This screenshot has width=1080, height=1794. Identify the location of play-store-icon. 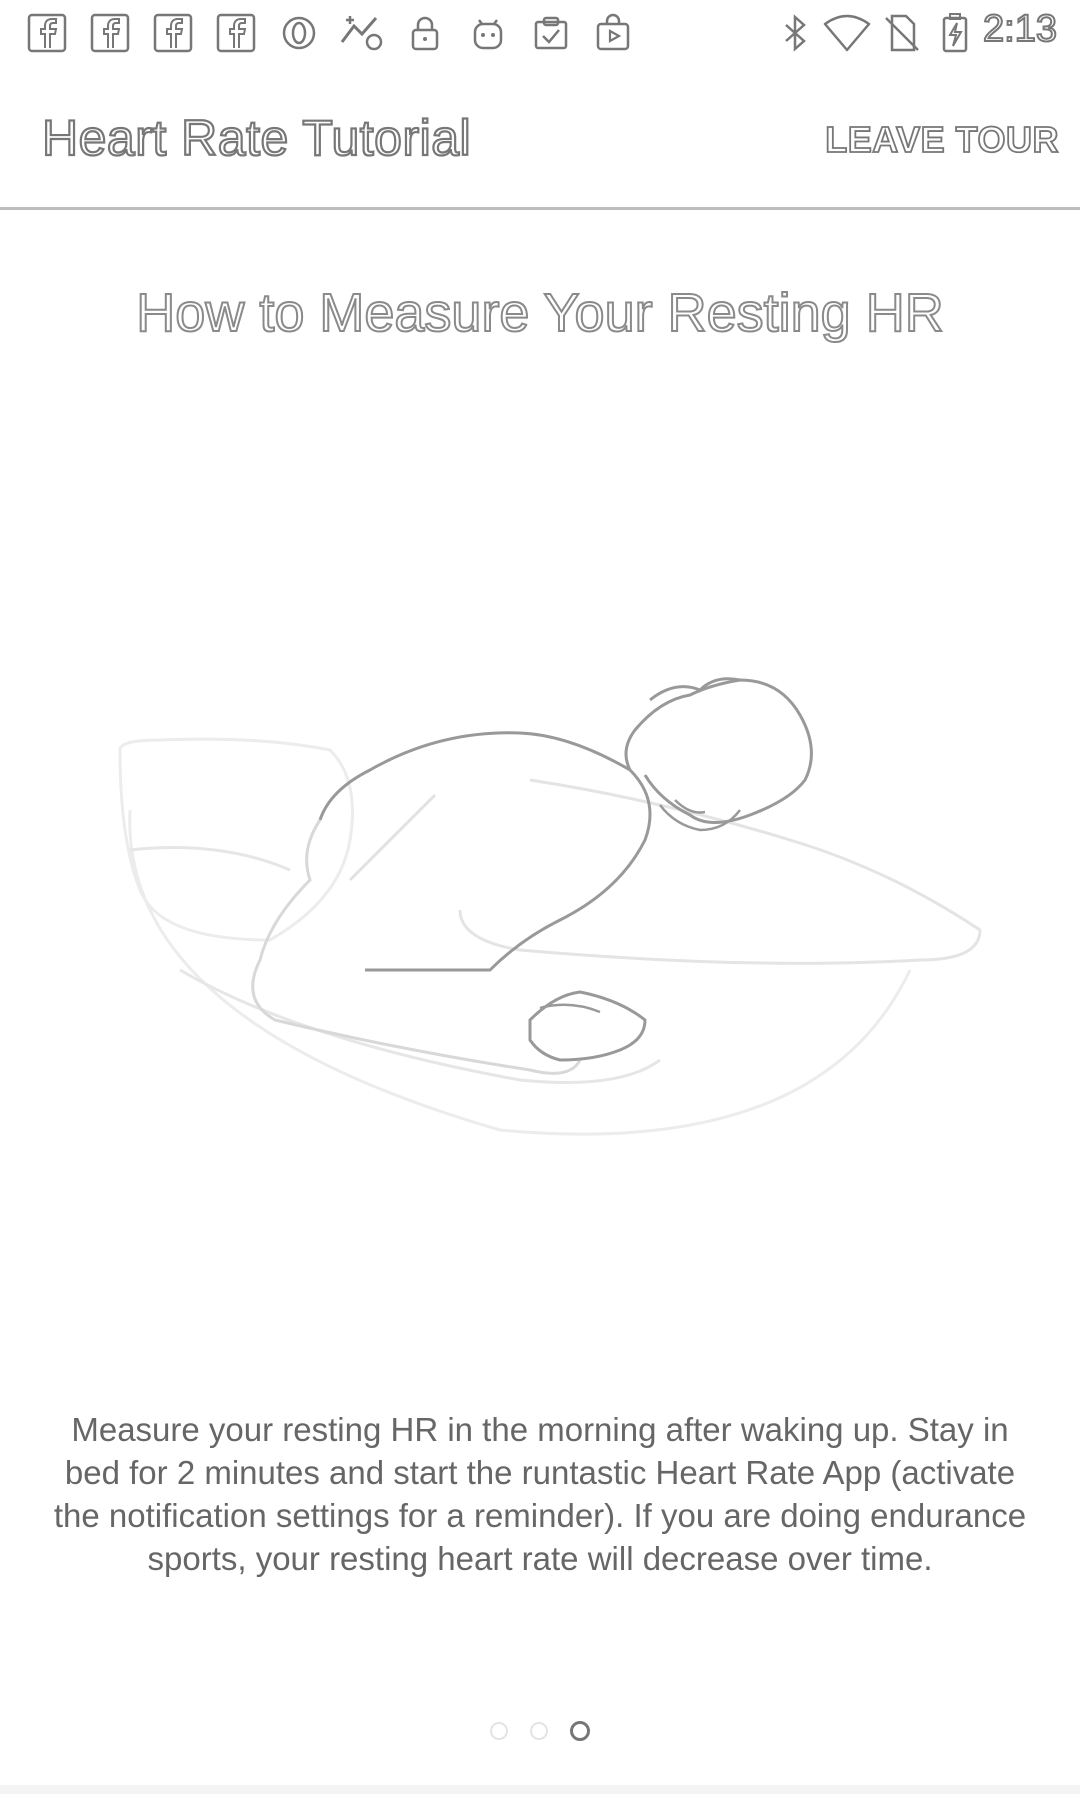
(613, 33).